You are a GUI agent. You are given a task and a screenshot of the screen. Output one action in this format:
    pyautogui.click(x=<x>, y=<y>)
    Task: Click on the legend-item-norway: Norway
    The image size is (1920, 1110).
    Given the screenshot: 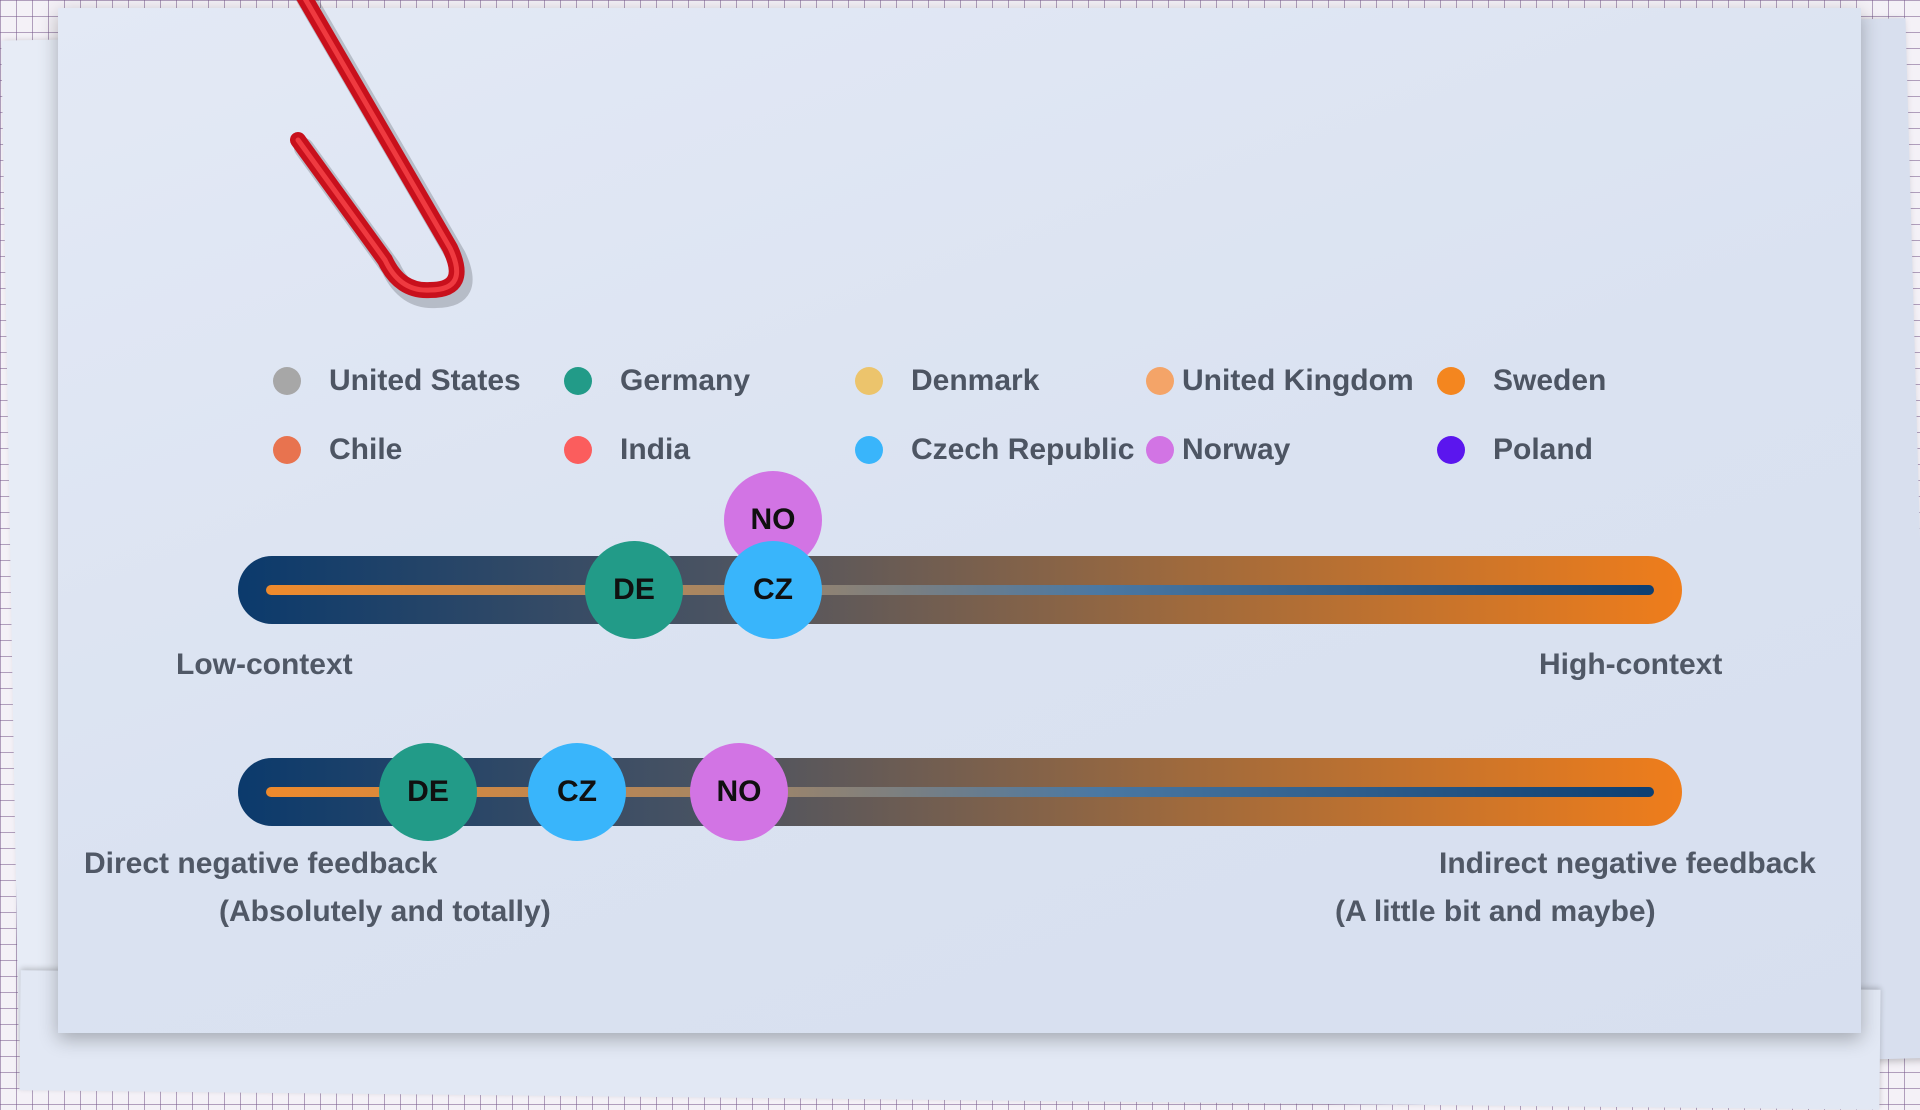 What is the action you would take?
    pyautogui.click(x=1218, y=450)
    